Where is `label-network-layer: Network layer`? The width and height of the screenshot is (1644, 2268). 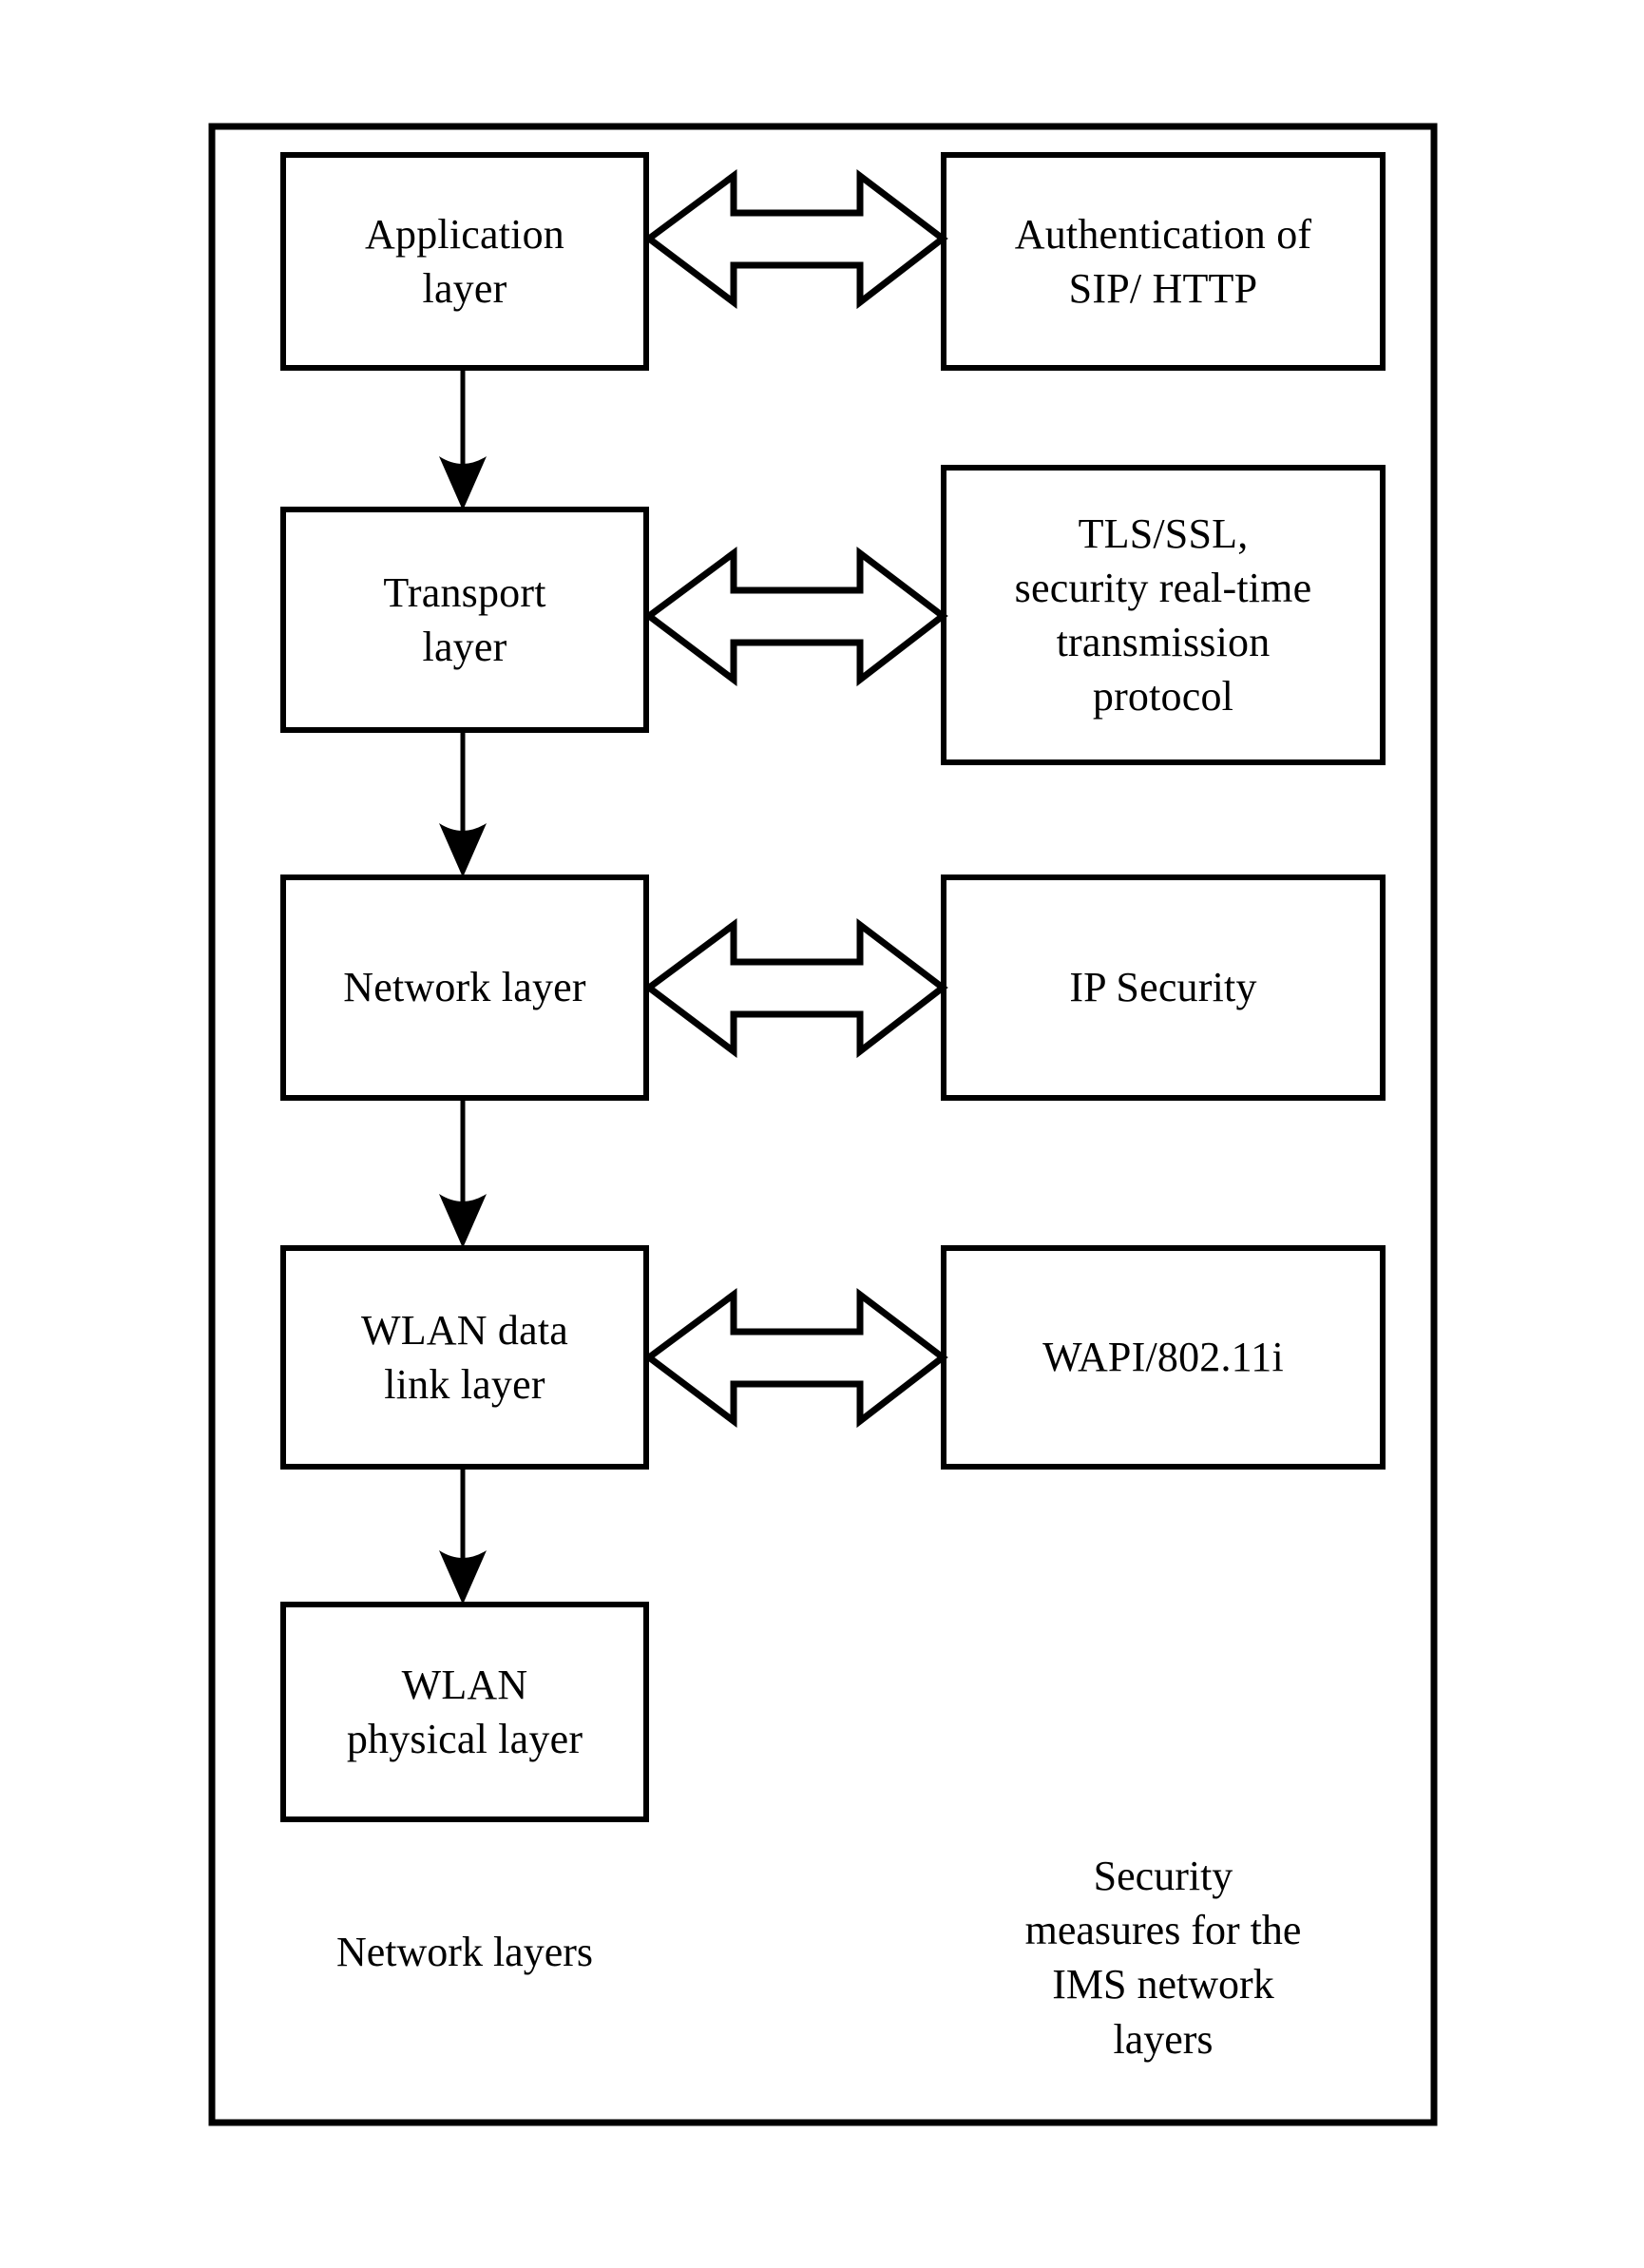
label-network-layer: Network layer is located at coordinates (465, 987).